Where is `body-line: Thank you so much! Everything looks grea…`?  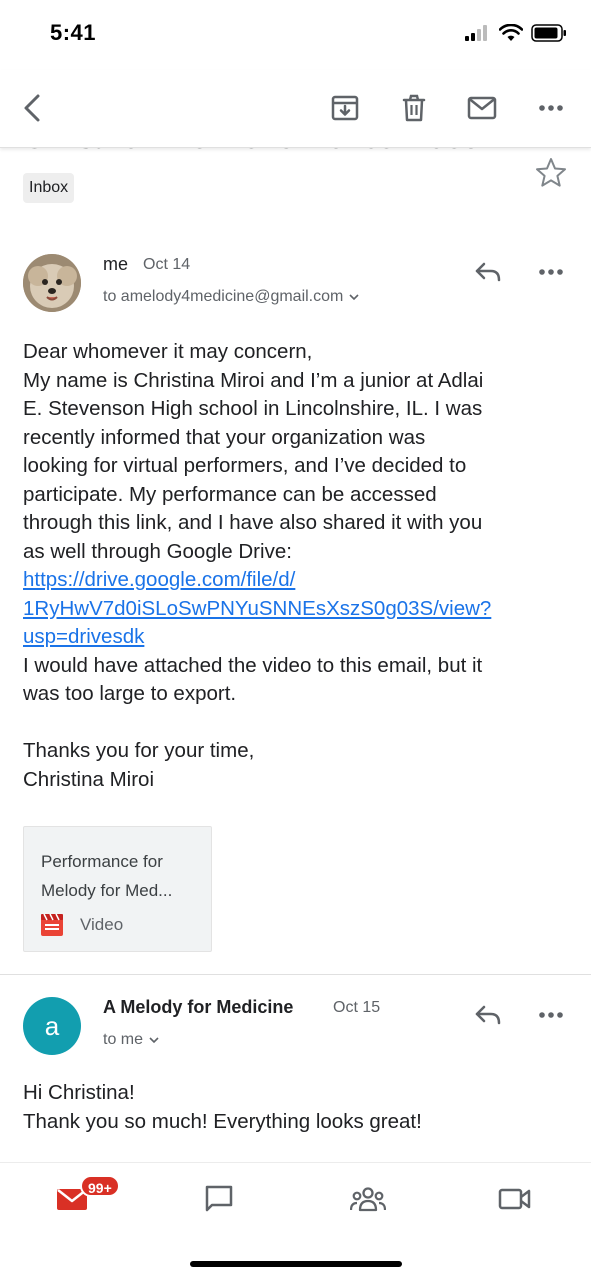
body-line: Thank you so much! Everything looks grea… is located at coordinates (222, 1121).